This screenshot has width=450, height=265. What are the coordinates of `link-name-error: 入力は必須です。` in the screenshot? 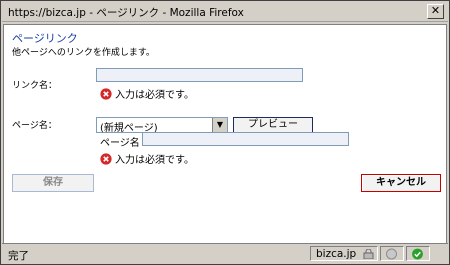 It's located at (147, 93).